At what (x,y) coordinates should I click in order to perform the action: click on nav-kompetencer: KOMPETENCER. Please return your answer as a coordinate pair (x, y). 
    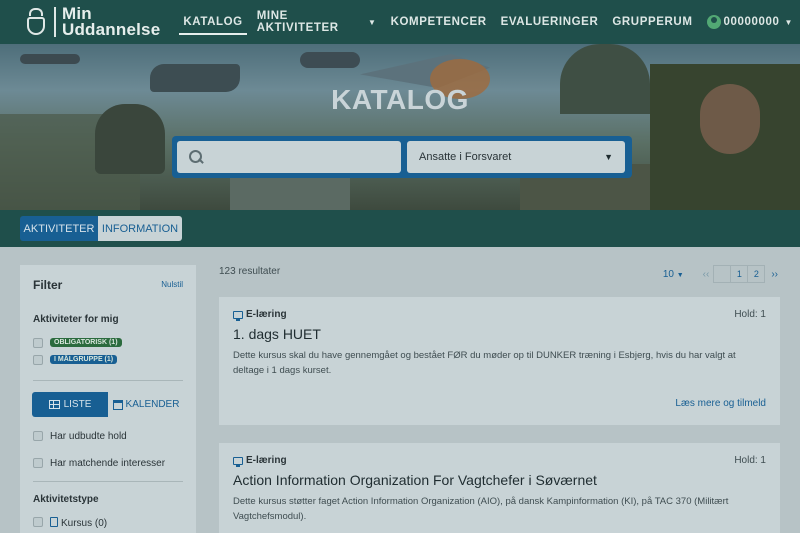
    Looking at the image, I should click on (439, 22).